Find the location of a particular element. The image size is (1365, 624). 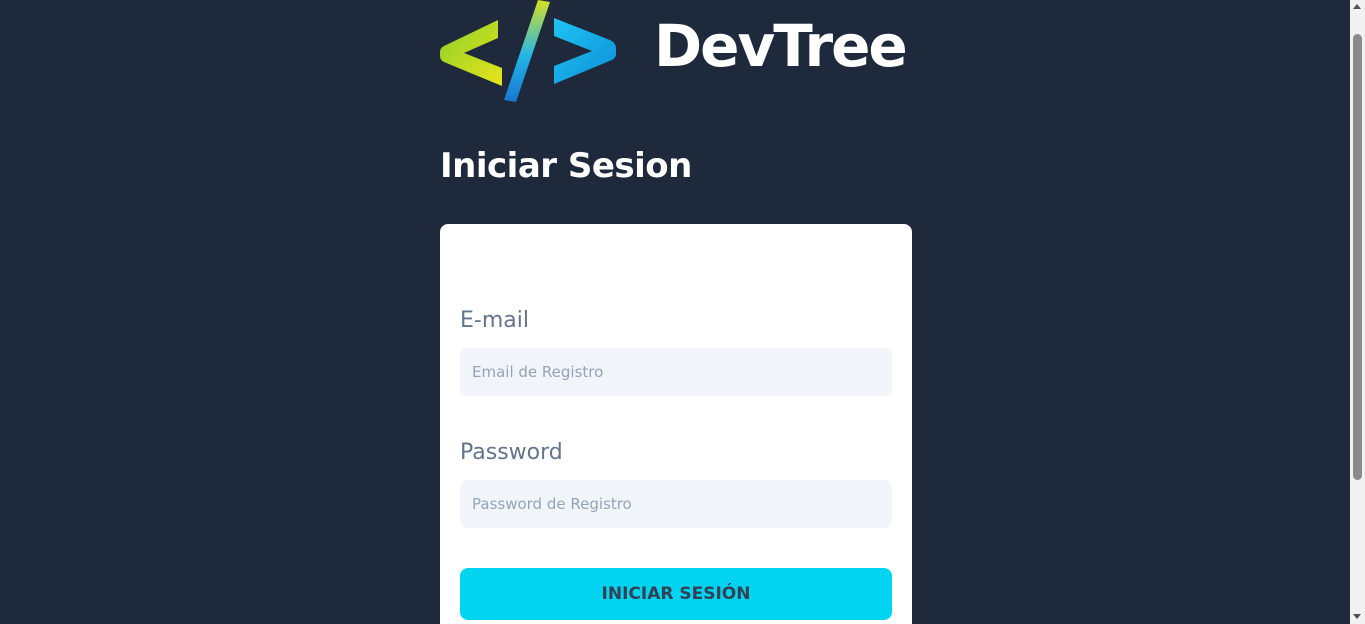

password-input is located at coordinates (676, 504).